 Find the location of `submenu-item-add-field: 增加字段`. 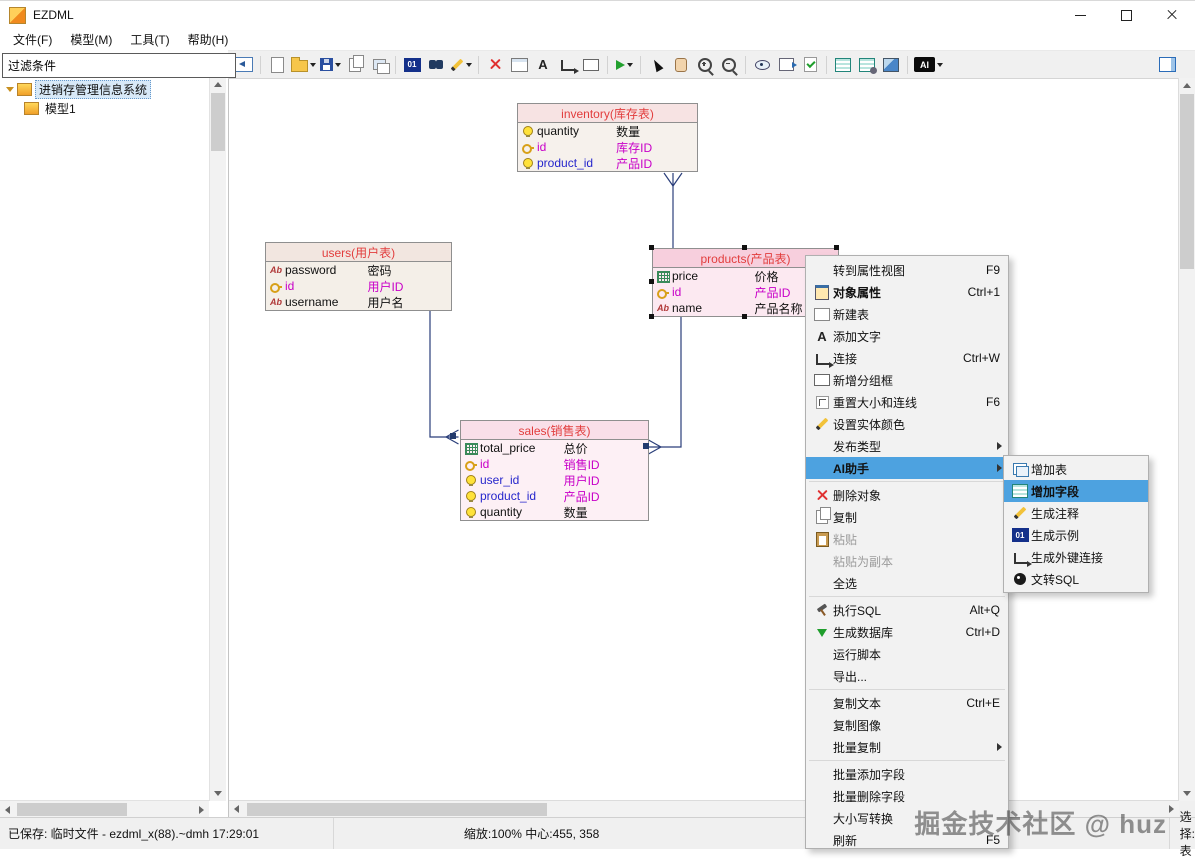

submenu-item-add-field: 增加字段 is located at coordinates (1076, 491).